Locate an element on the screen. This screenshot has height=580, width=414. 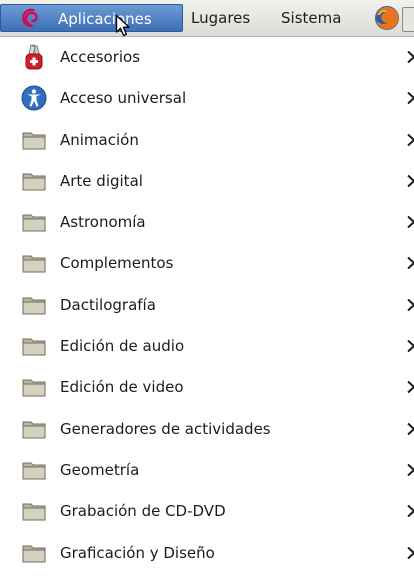
menu-item-acceso-universal: Acceso universal is located at coordinates (207, 98).